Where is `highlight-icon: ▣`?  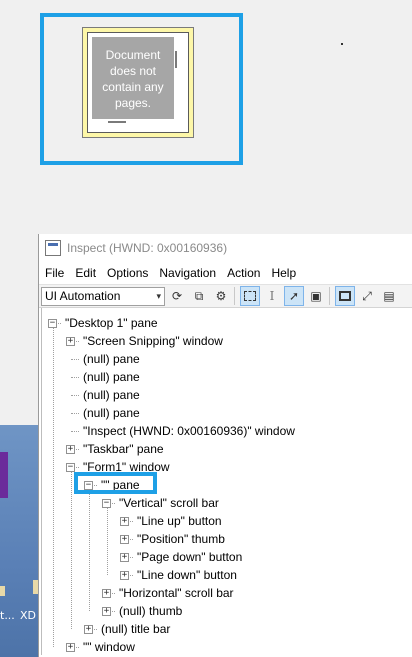
highlight-icon: ▣ is located at coordinates (316, 296).